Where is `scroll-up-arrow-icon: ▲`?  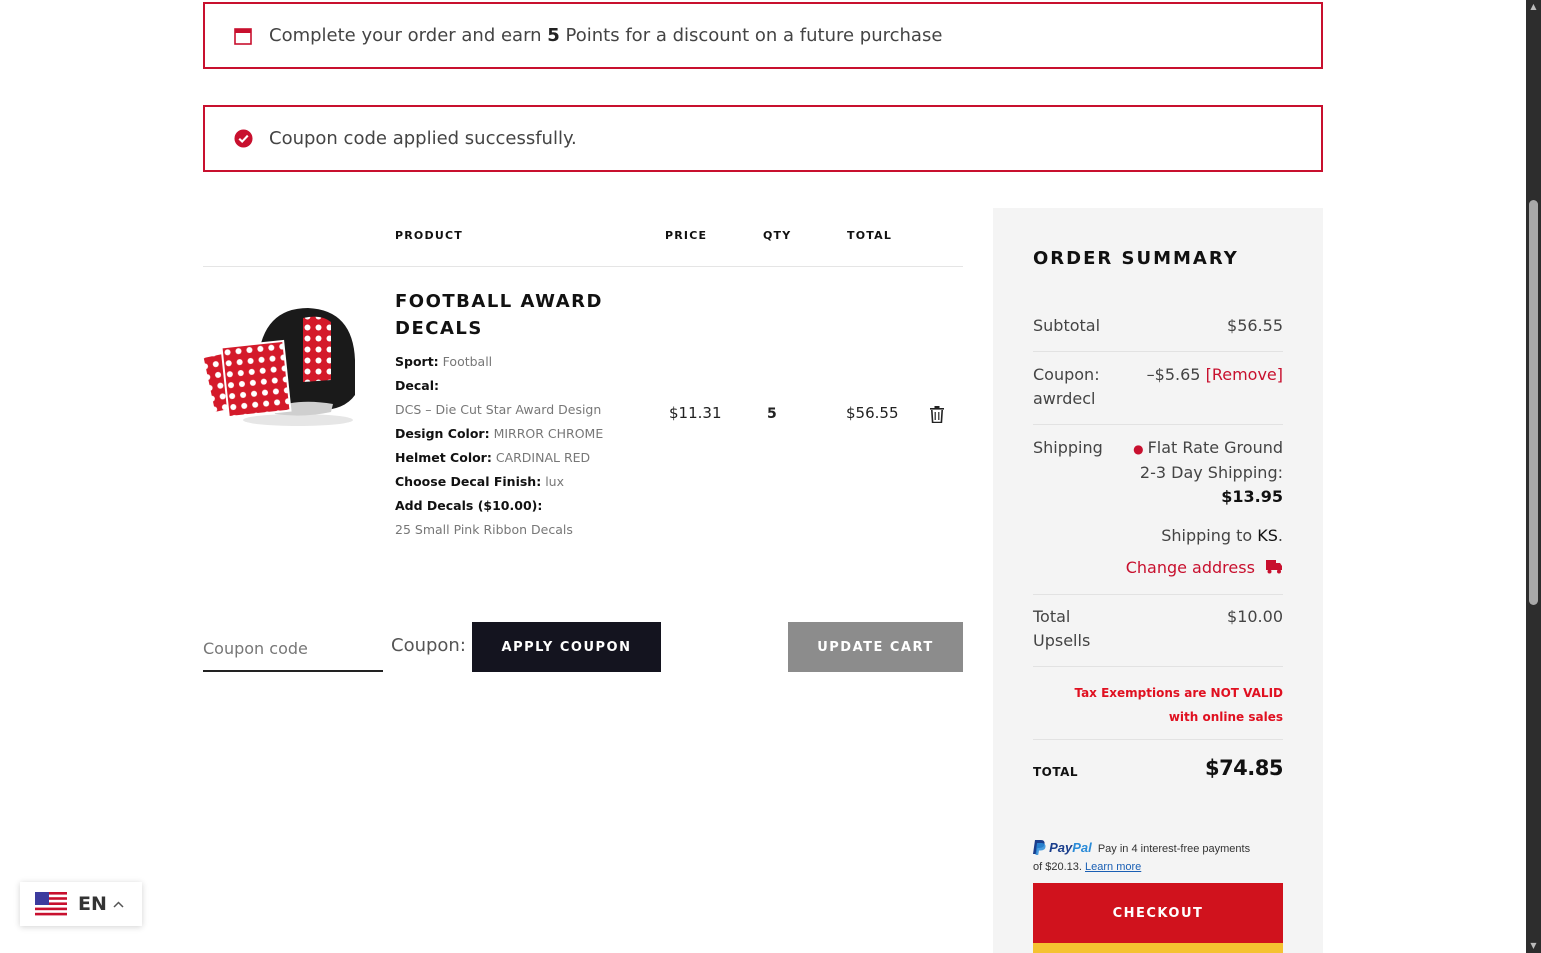 scroll-up-arrow-icon: ▲ is located at coordinates (1533, 7).